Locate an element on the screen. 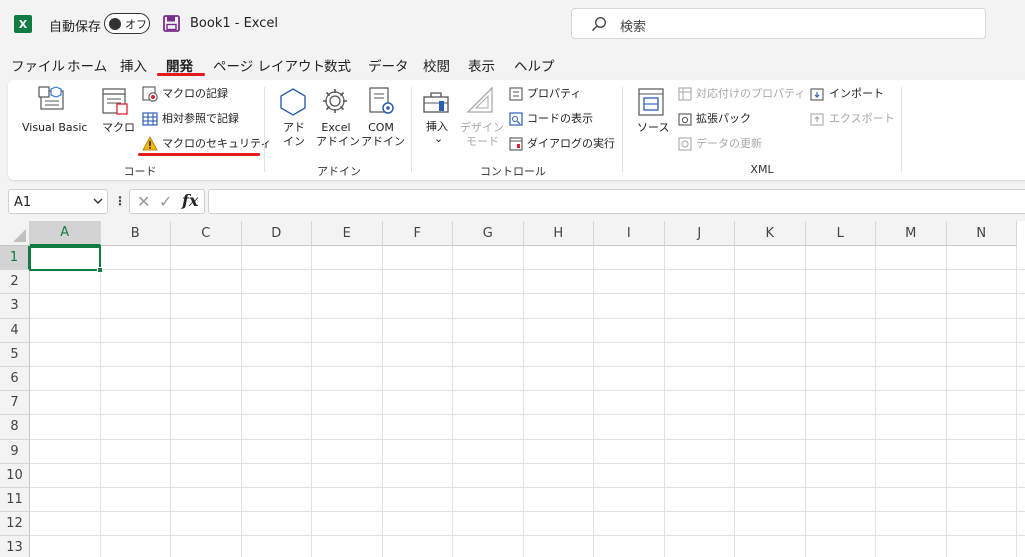 This screenshot has height=557, width=1025. excel-addins-label-1: Excel is located at coordinates (336, 128).